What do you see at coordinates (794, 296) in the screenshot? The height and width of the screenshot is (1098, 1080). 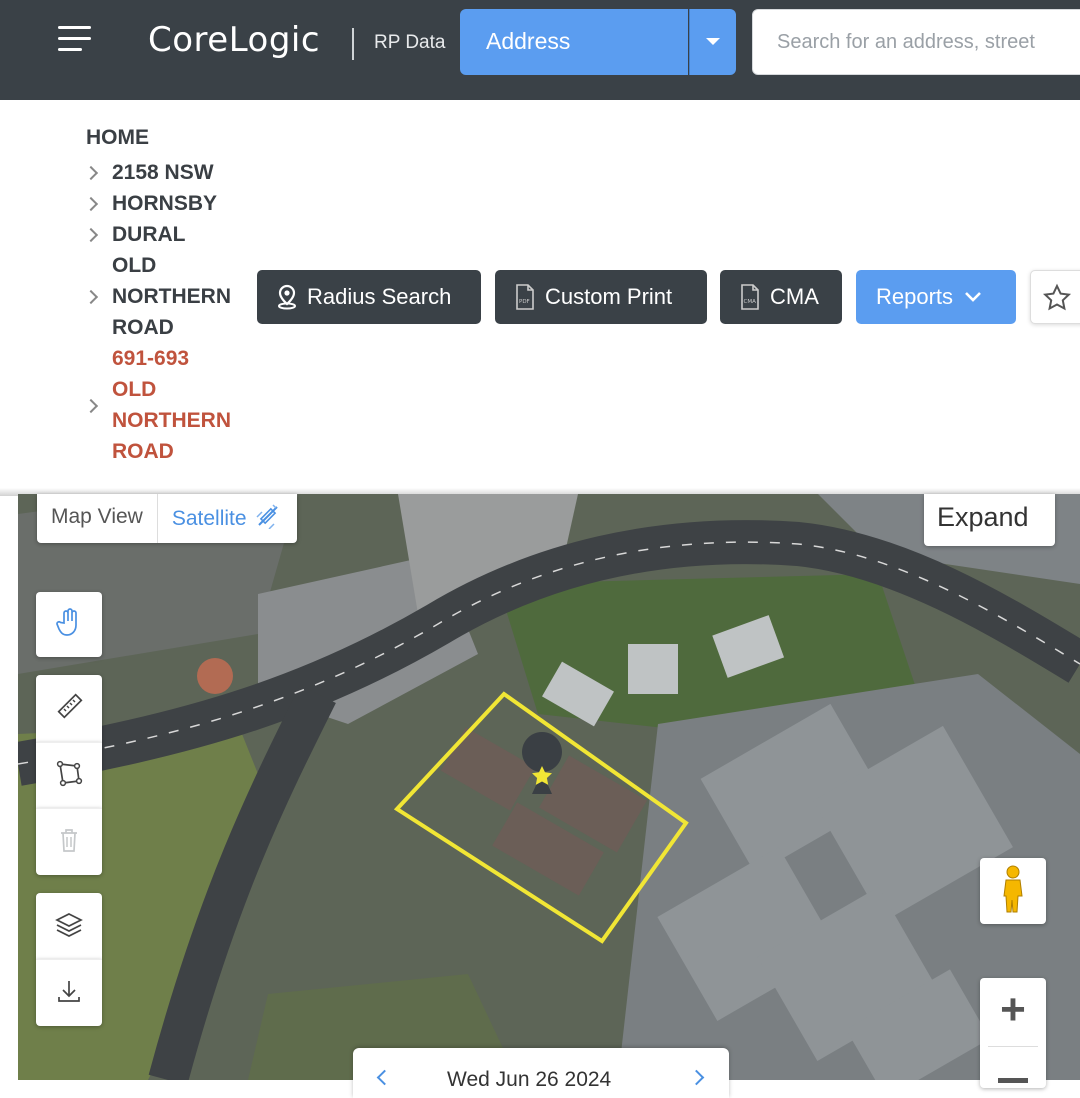 I see `cma-label: CMA` at bounding box center [794, 296].